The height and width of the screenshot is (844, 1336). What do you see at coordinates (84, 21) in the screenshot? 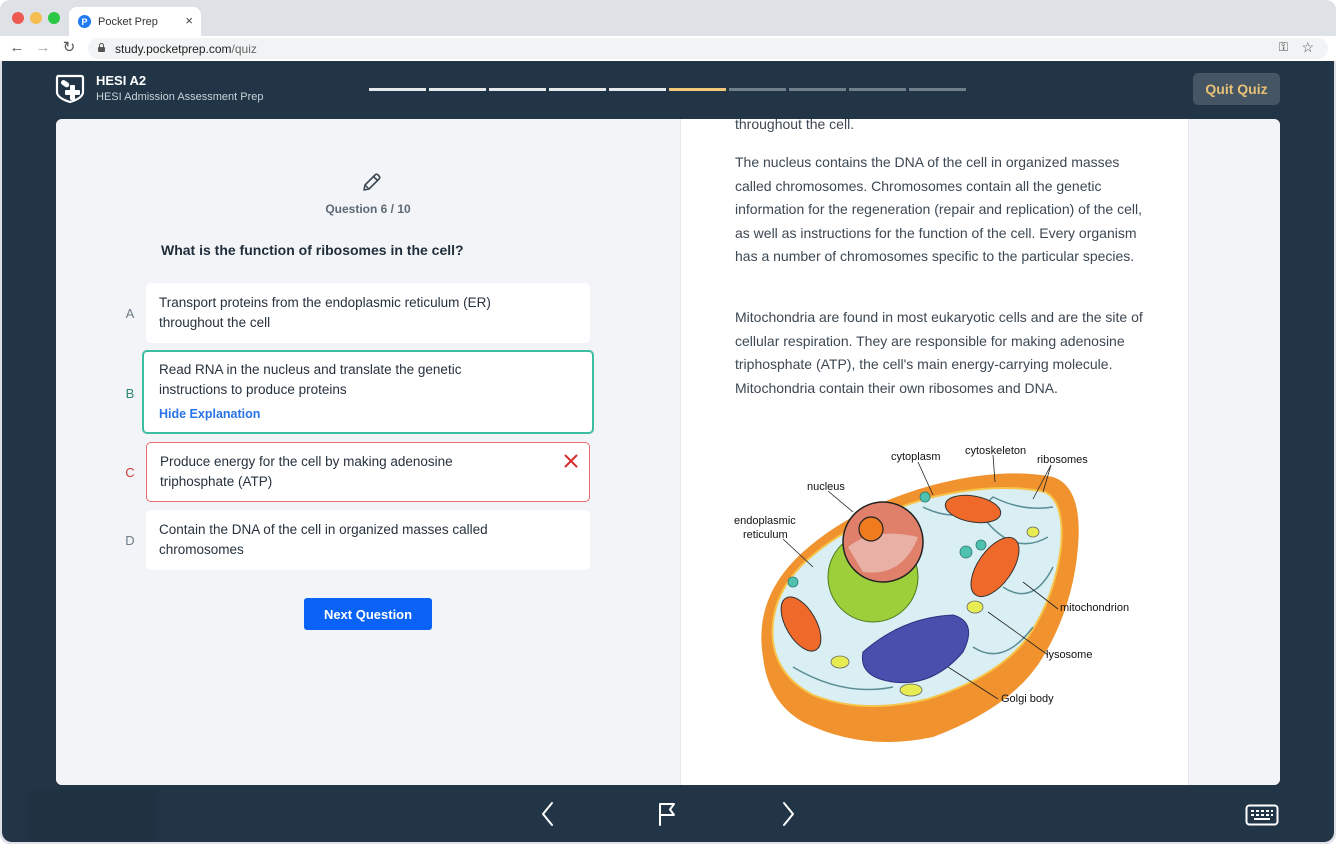
I see `pocketprep-favicon-icon: P` at bounding box center [84, 21].